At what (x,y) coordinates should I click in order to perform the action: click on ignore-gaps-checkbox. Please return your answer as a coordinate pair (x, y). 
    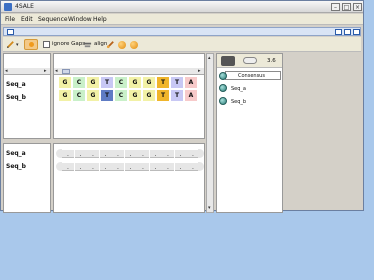
    Looking at the image, I should click on (46, 44).